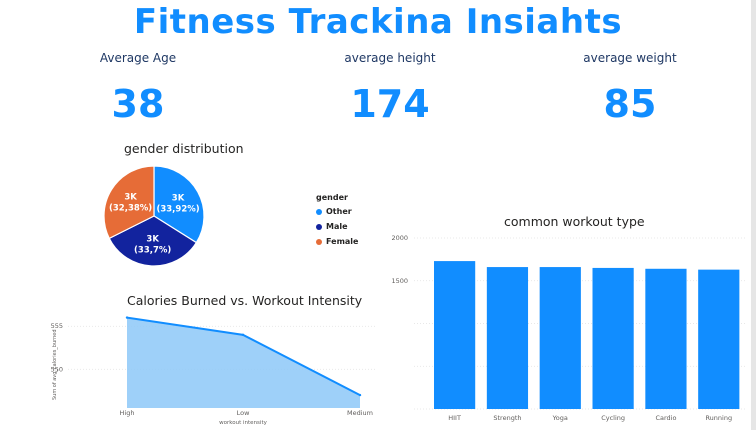 The width and height of the screenshot is (756, 430). Describe the element at coordinates (337, 211) in the screenshot. I see `legend-item-other: Other` at that location.